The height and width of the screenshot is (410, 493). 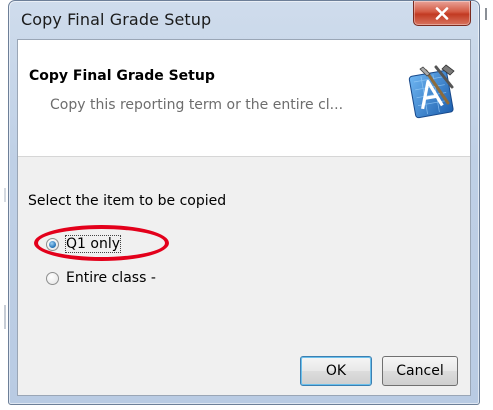 I want to click on radio-selected-dot, so click(x=52, y=244).